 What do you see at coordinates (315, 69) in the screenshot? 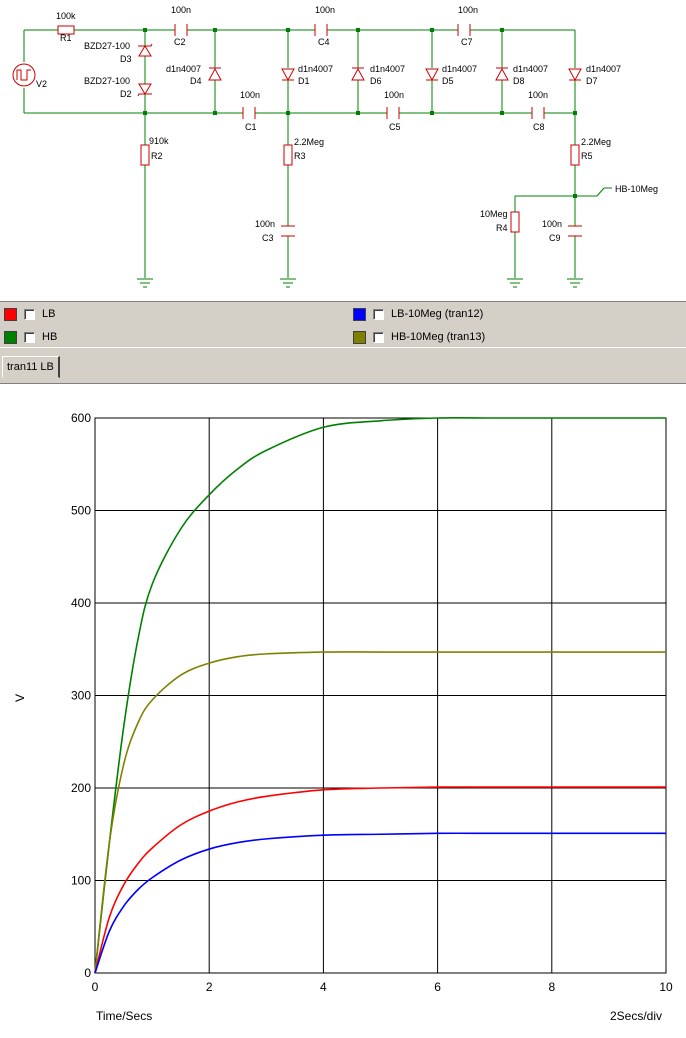
I see `d1-value: d1n4007` at bounding box center [315, 69].